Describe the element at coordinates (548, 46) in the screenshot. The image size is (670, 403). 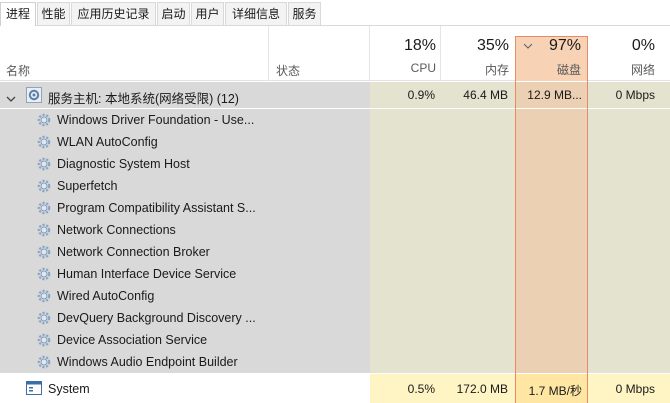
I see `disk-percent: 97%` at that location.